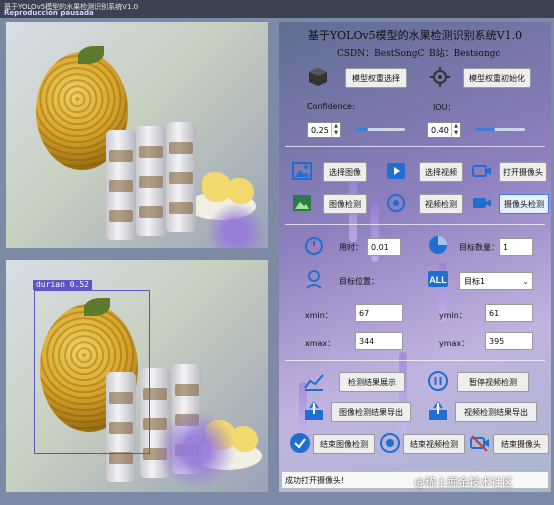  I want to click on iou-label: IOU：, so click(444, 107).